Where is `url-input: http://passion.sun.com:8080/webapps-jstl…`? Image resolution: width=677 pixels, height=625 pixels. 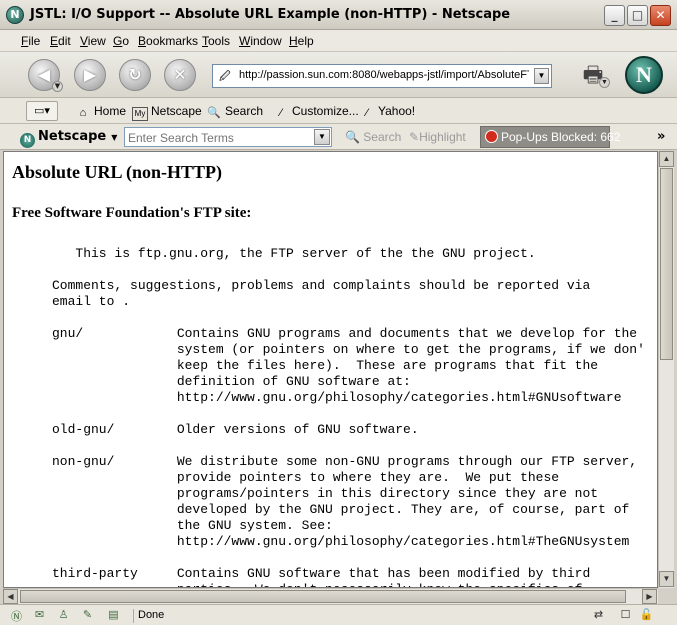
url-input: http://passion.sun.com:8080/webapps-jstl… is located at coordinates (384, 75).